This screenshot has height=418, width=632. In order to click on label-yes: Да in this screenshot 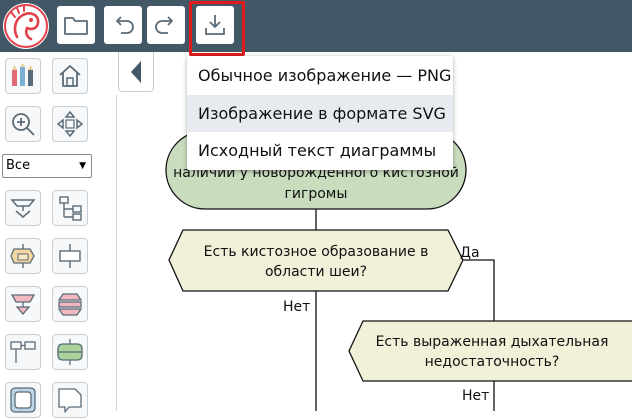, I will do `click(470, 253)`.